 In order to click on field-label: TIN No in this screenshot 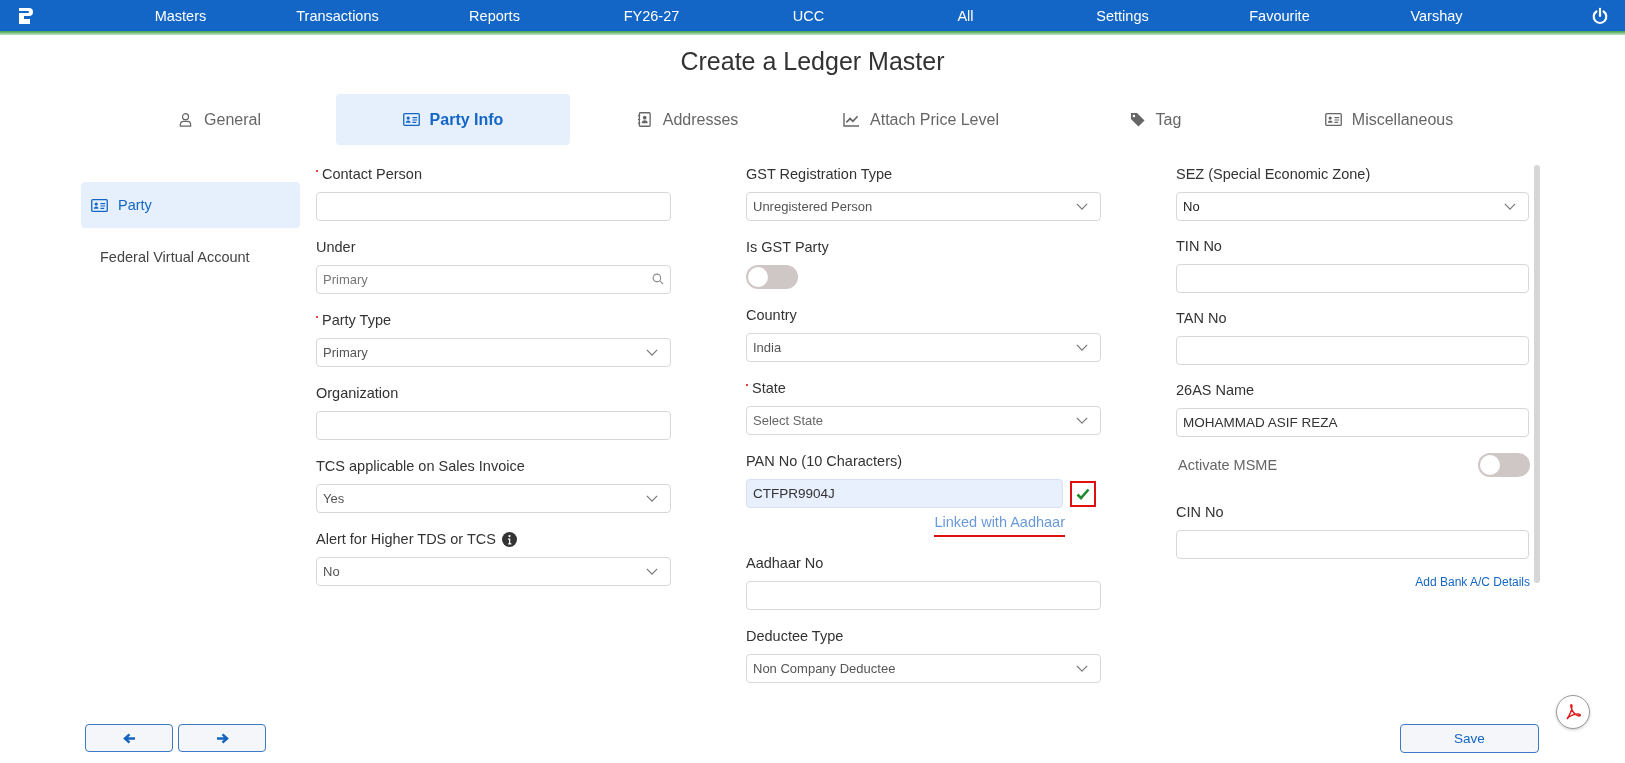, I will do `click(1199, 246)`.